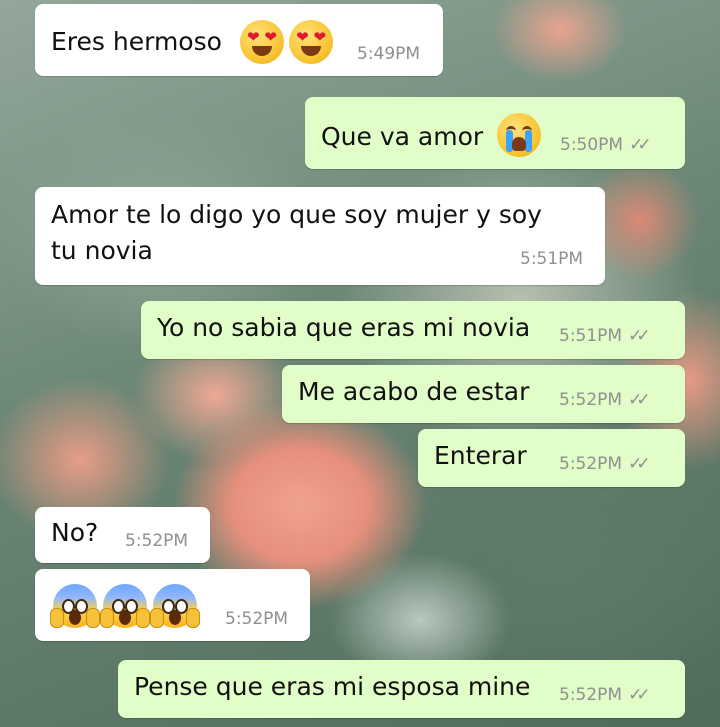  I want to click on message-bubble-incoming: 5:52PM, so click(172, 605).